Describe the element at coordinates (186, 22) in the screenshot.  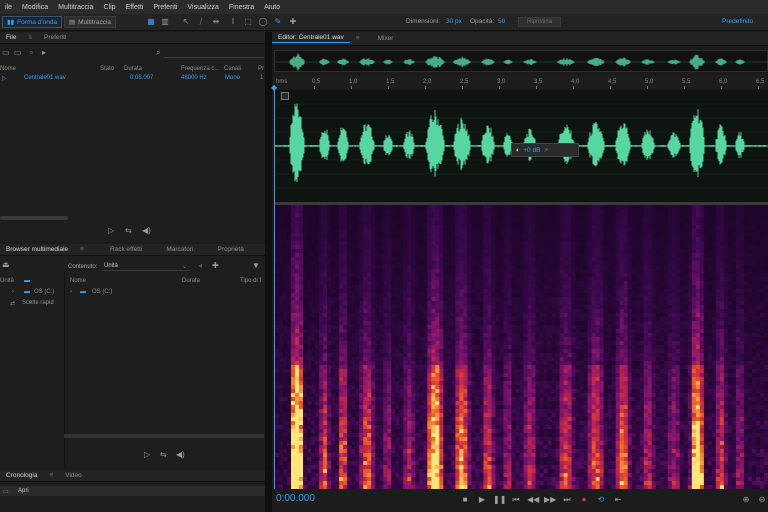
I see `move-tool-icon: ↖` at that location.